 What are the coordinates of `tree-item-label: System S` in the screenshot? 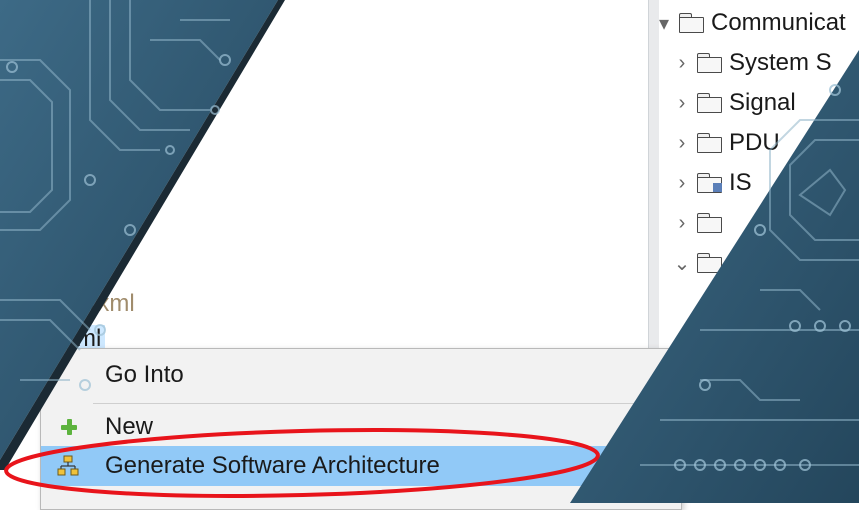 It's located at (780, 62).